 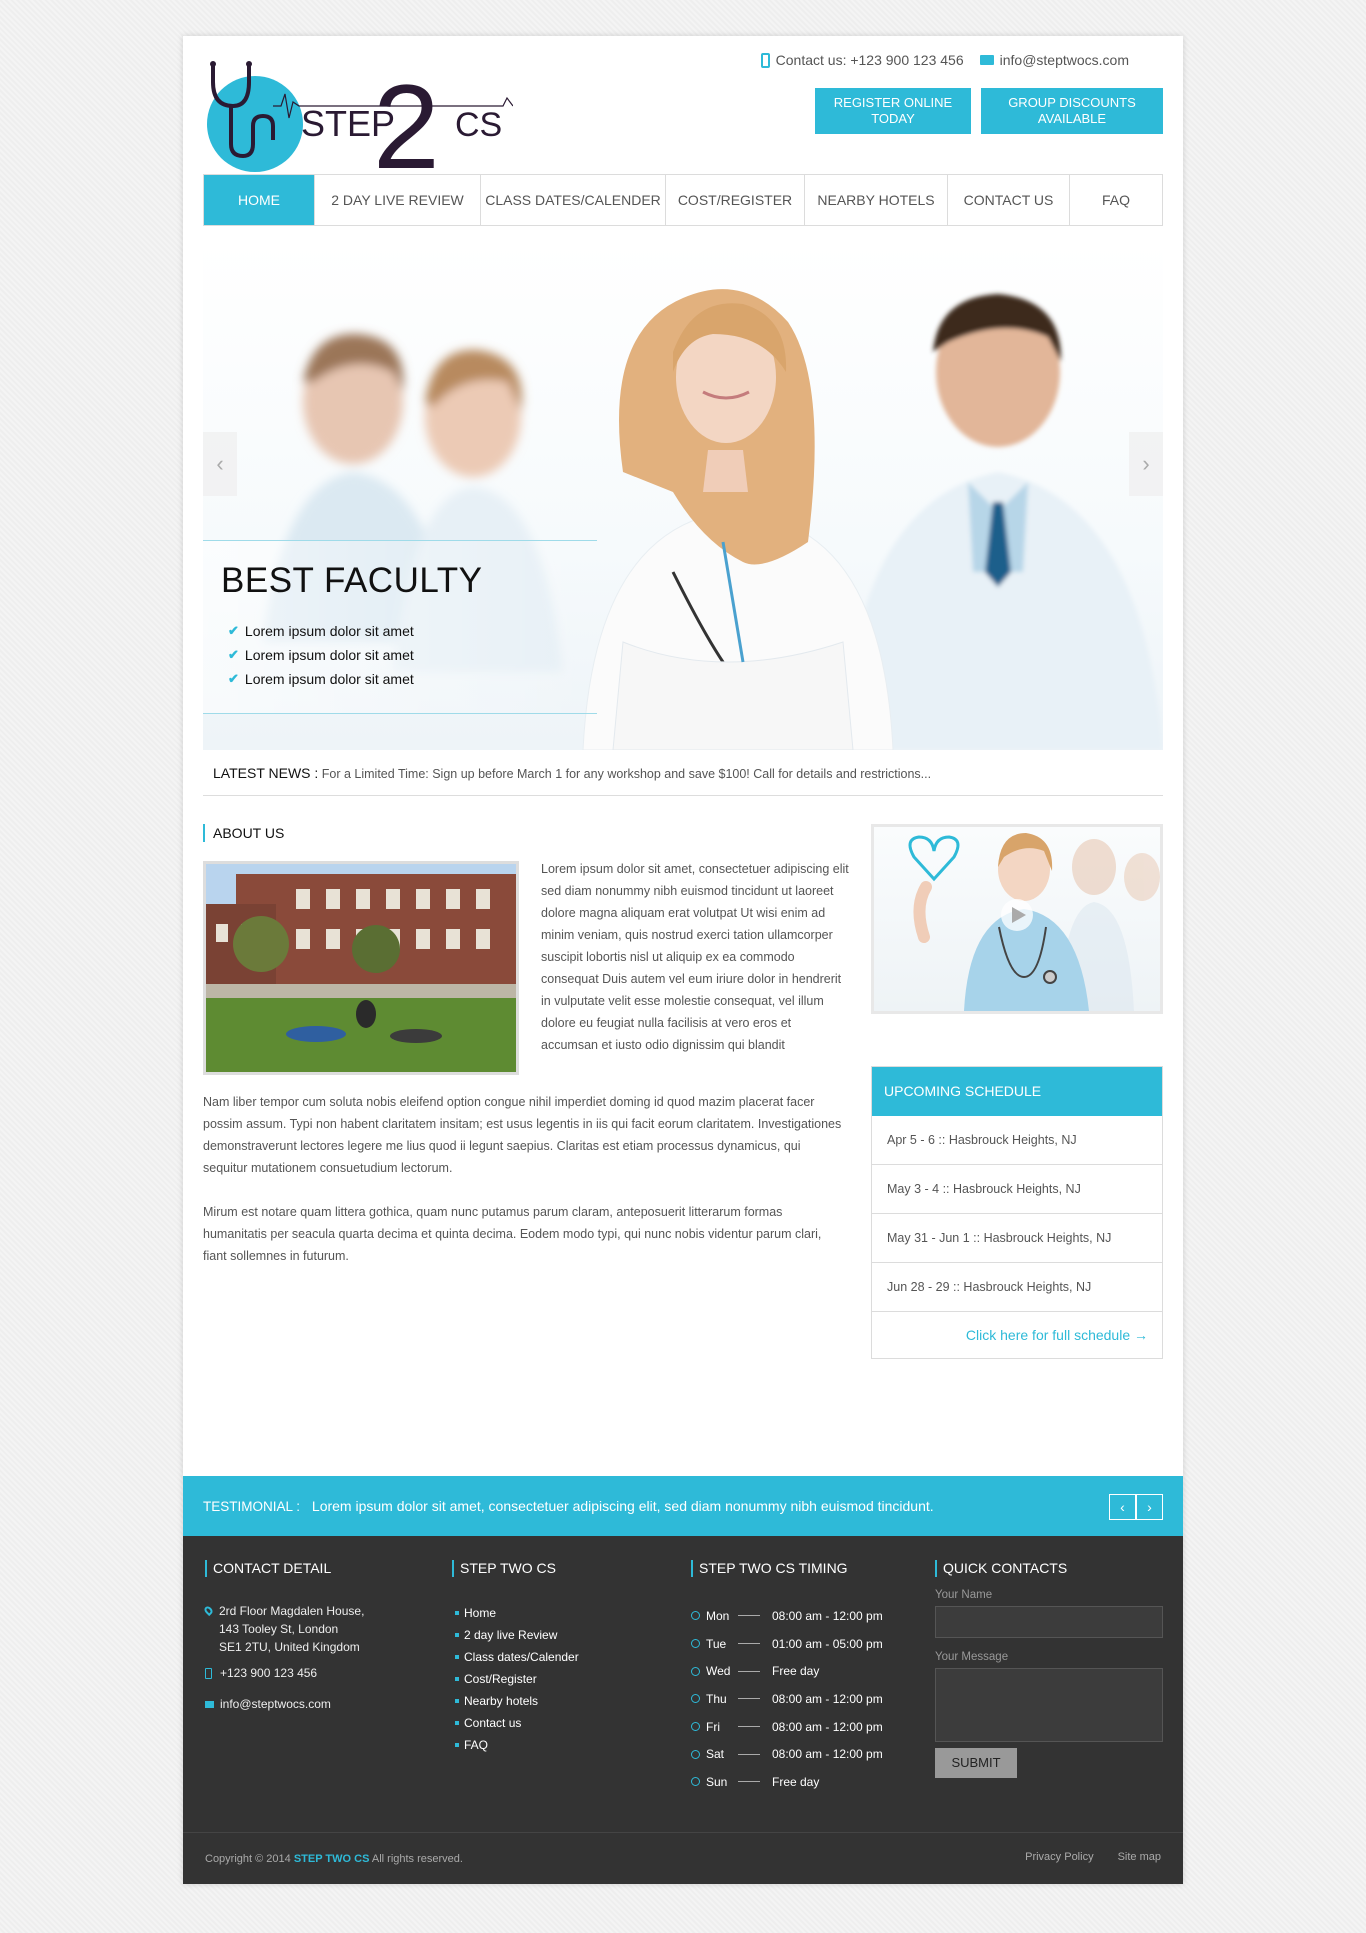 What do you see at coordinates (796, 1781) in the screenshot?
I see `timing-hours: Free day` at bounding box center [796, 1781].